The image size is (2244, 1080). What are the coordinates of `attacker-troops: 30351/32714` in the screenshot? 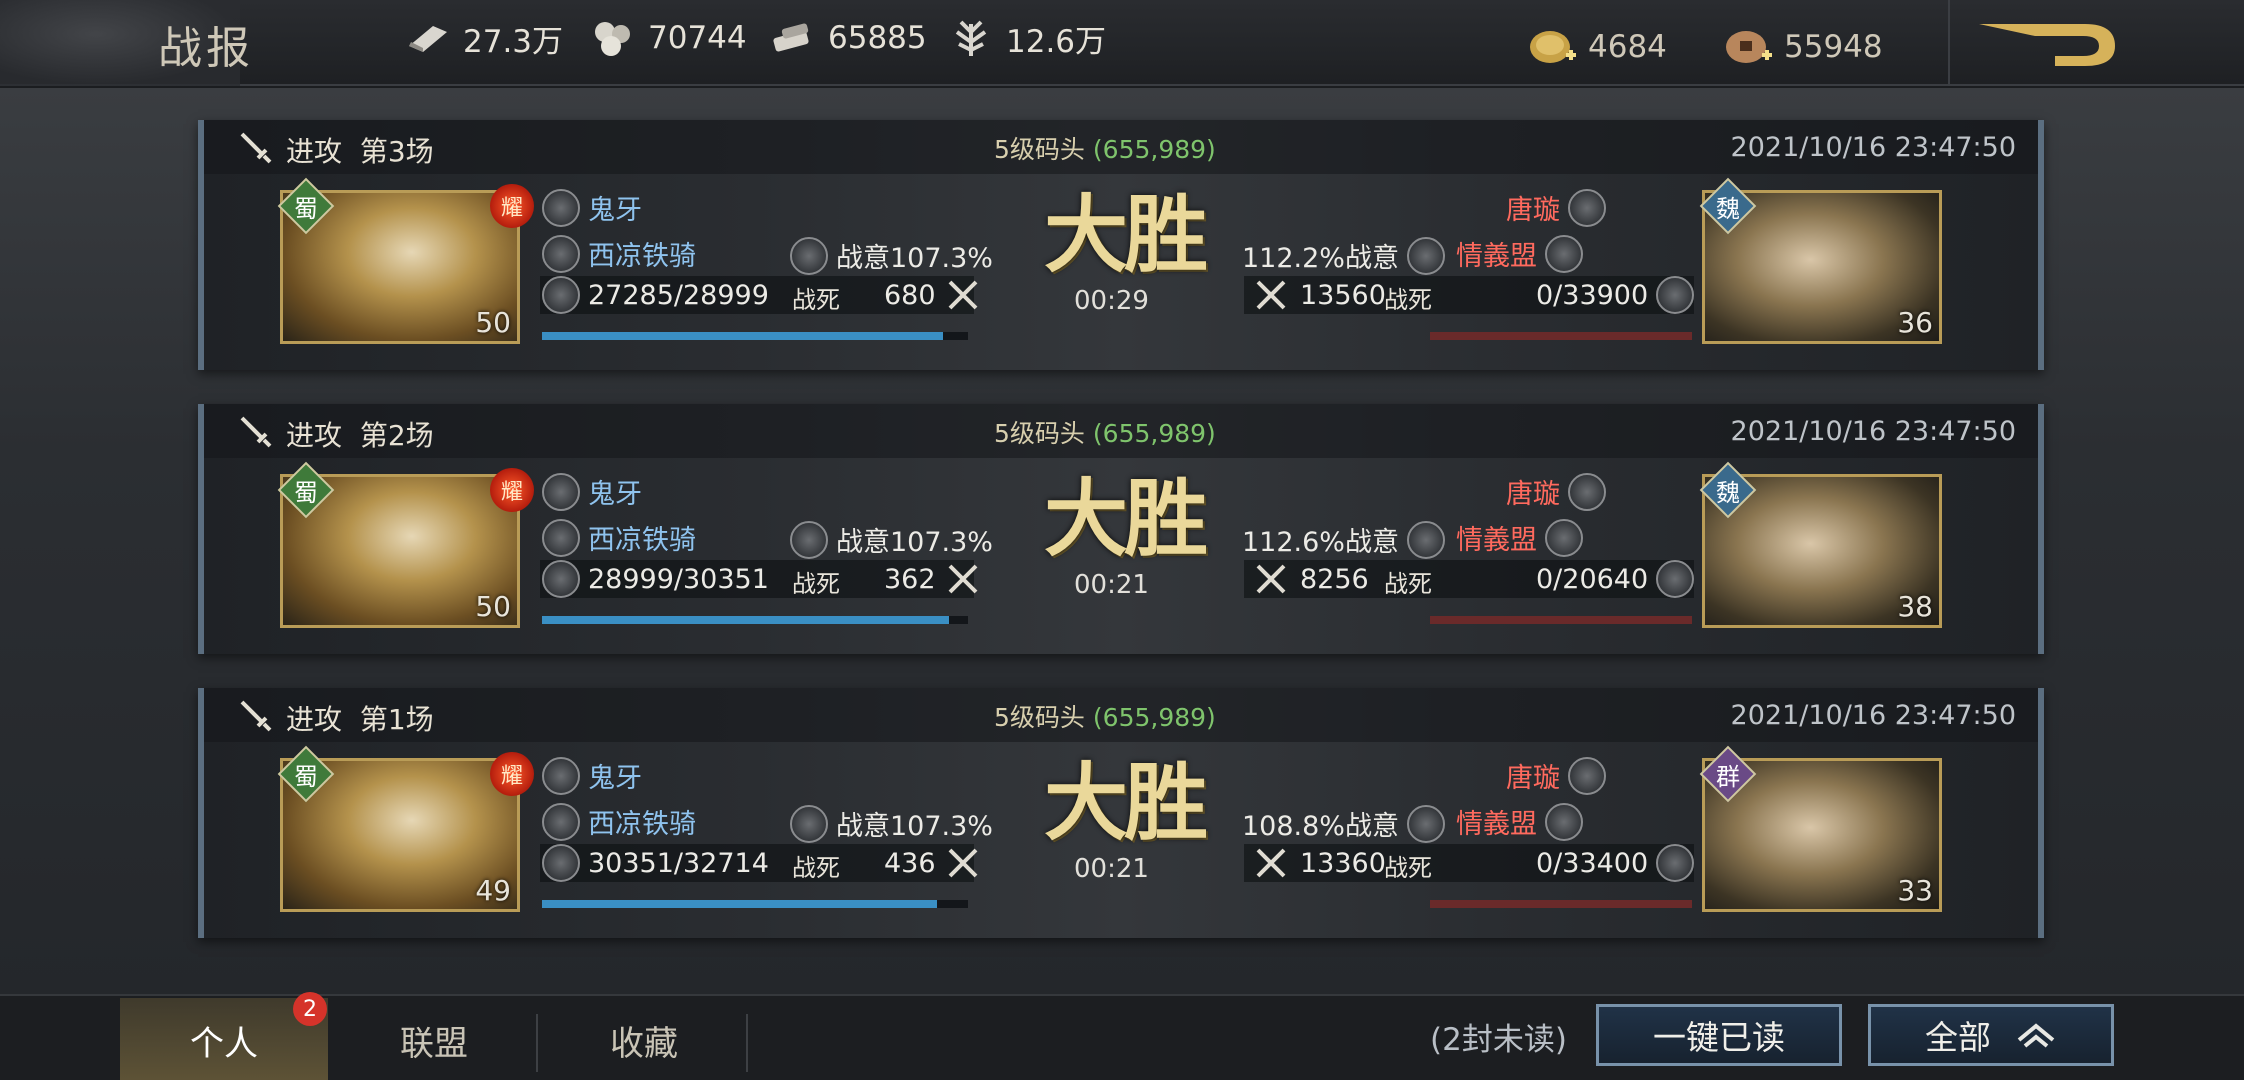 It's located at (678, 863).